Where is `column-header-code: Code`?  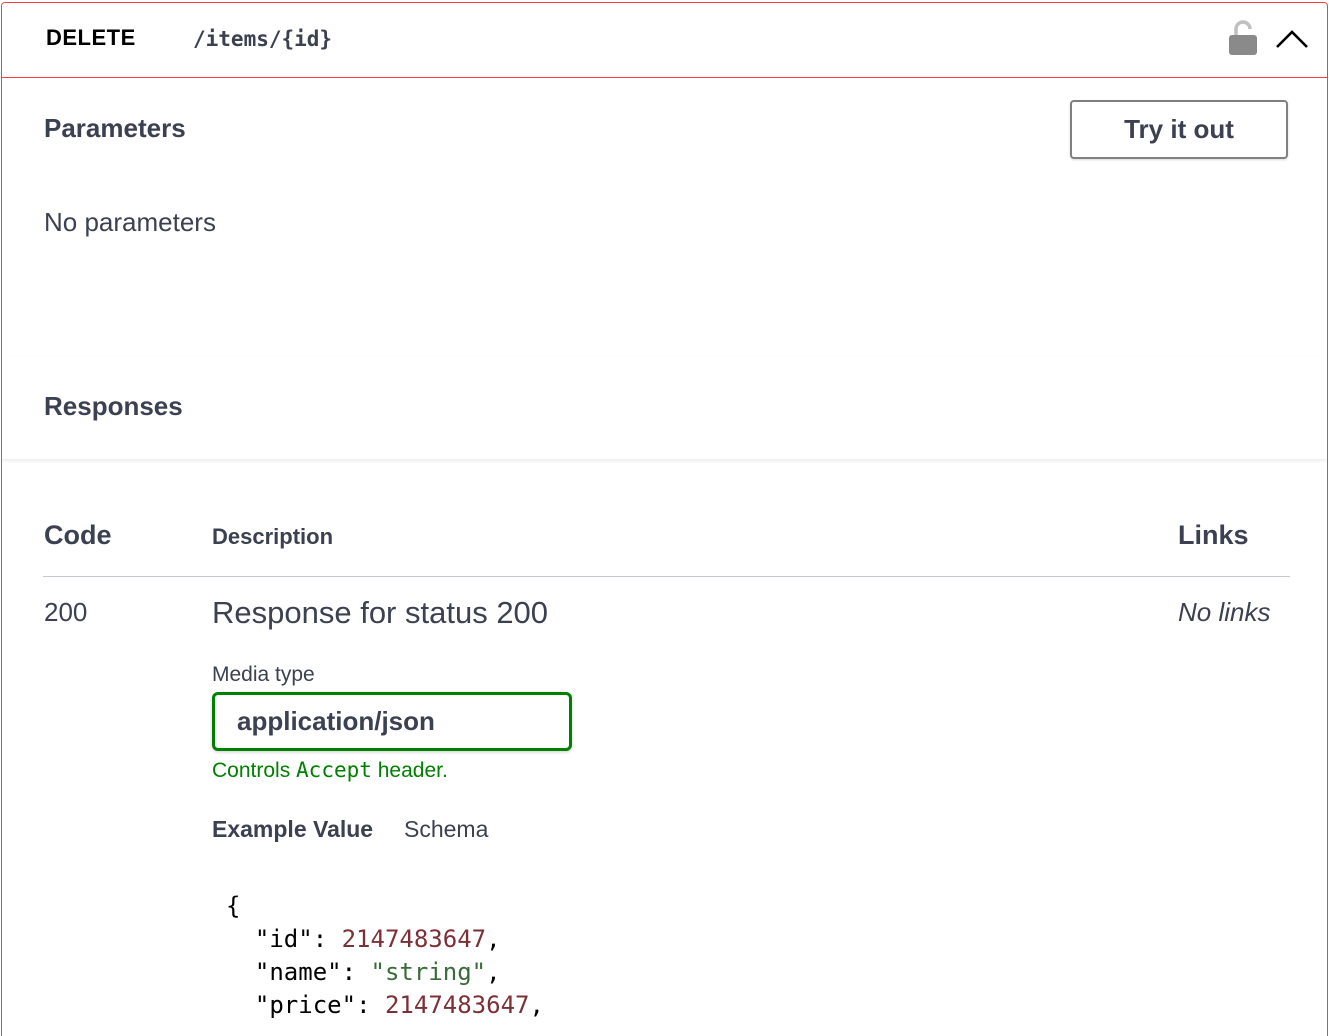 column-header-code: Code is located at coordinates (78, 535).